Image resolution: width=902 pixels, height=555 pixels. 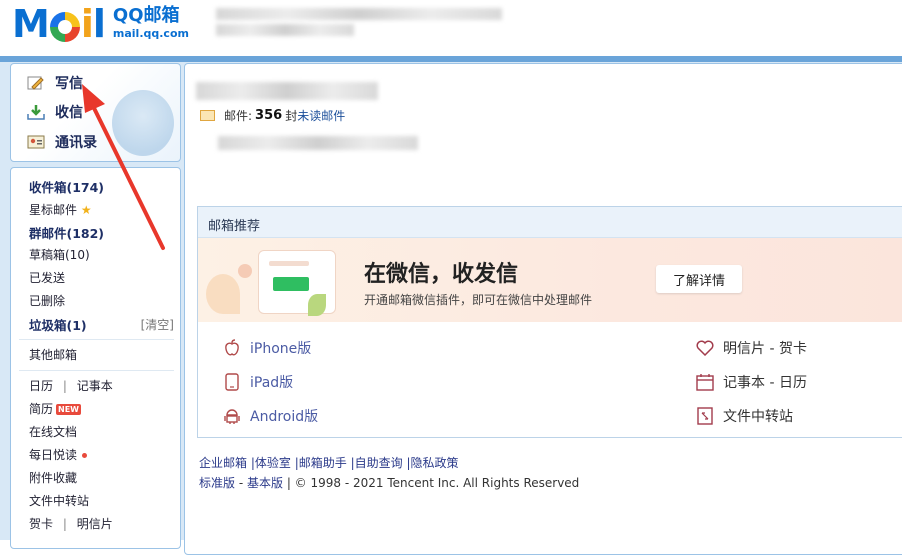 I want to click on folder-deleted: 已删除, so click(x=47, y=300).